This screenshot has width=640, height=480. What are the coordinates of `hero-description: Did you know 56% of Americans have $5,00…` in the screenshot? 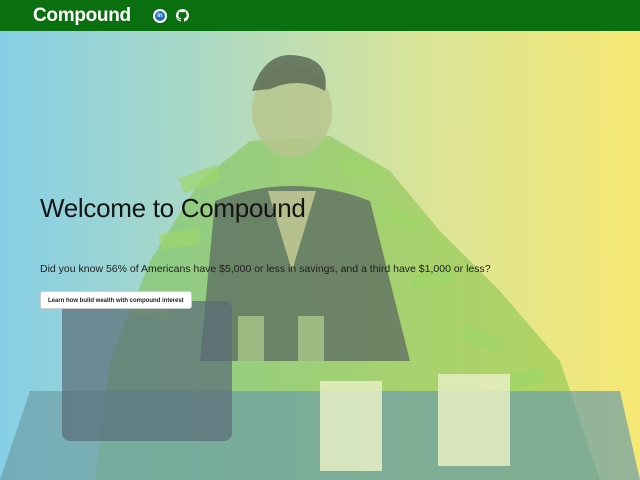 It's located at (265, 269).